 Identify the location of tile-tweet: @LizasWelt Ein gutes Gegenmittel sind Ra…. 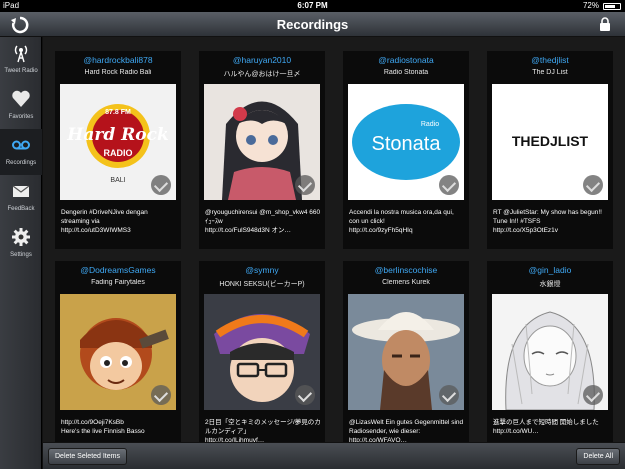
(406, 430).